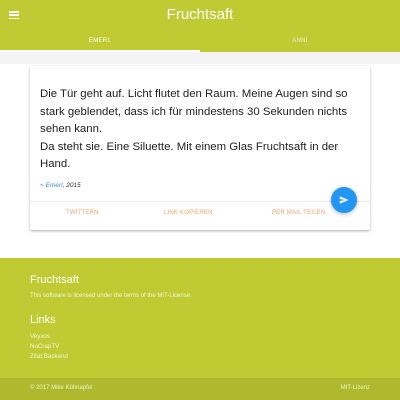 The image size is (400, 400). Describe the element at coordinates (54, 185) in the screenshot. I see `author-name: Emerl` at that location.